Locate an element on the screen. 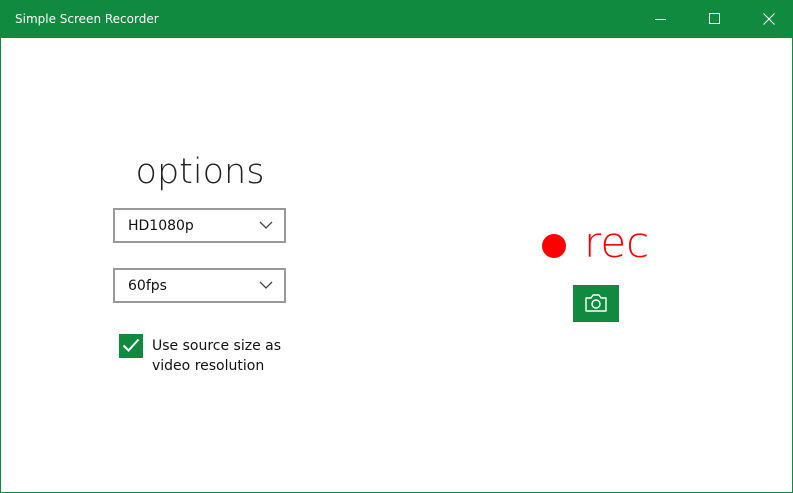 Image resolution: width=793 pixels, height=493 pixels. checkmark-icon is located at coordinates (131, 345).